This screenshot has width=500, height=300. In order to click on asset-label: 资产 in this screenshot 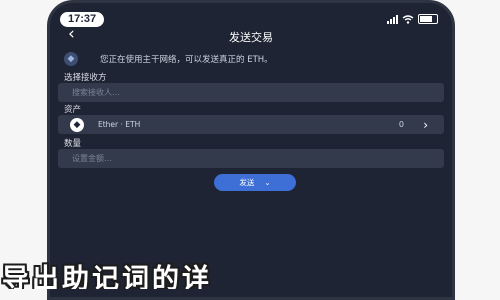, I will do `click(73, 110)`.